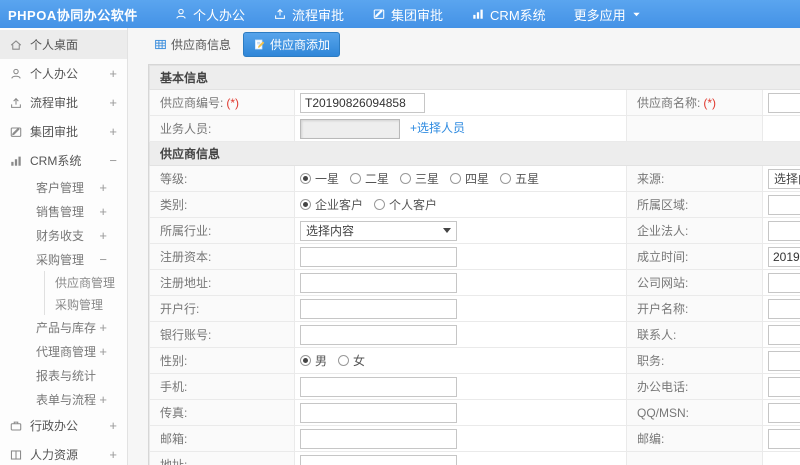  I want to click on gender-radio-1: 女, so click(351, 360).